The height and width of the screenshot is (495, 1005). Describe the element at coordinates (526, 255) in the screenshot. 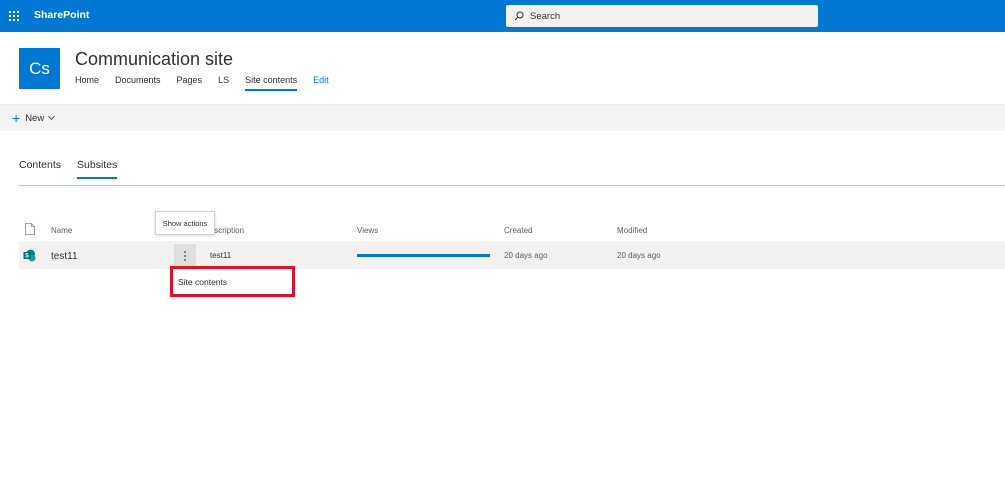

I see `subsite-created: 20 days ago` at that location.